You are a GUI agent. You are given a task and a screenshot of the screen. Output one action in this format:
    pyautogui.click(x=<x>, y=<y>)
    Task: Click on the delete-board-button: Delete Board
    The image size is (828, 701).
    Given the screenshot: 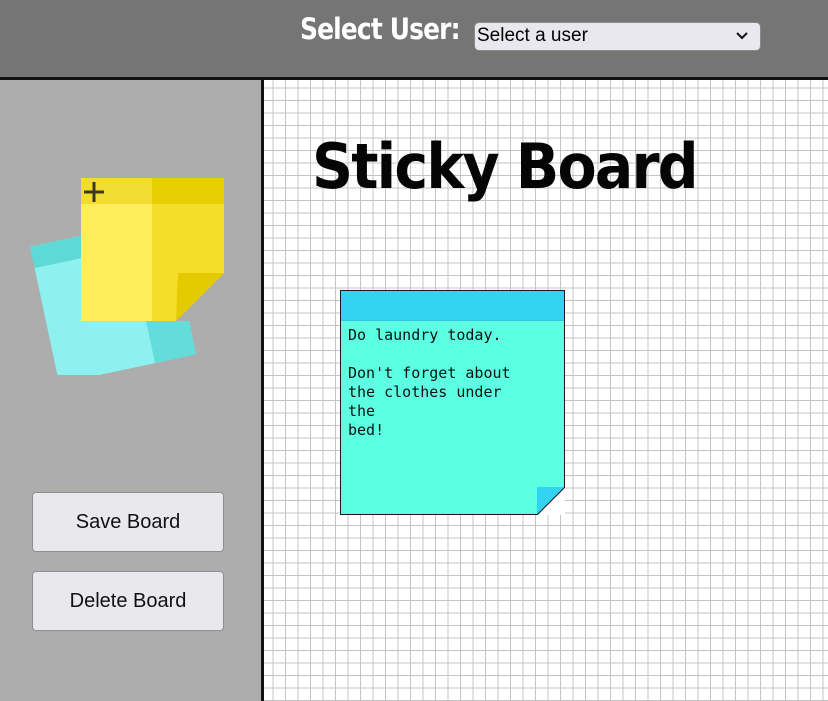 What is the action you would take?
    pyautogui.click(x=128, y=601)
    